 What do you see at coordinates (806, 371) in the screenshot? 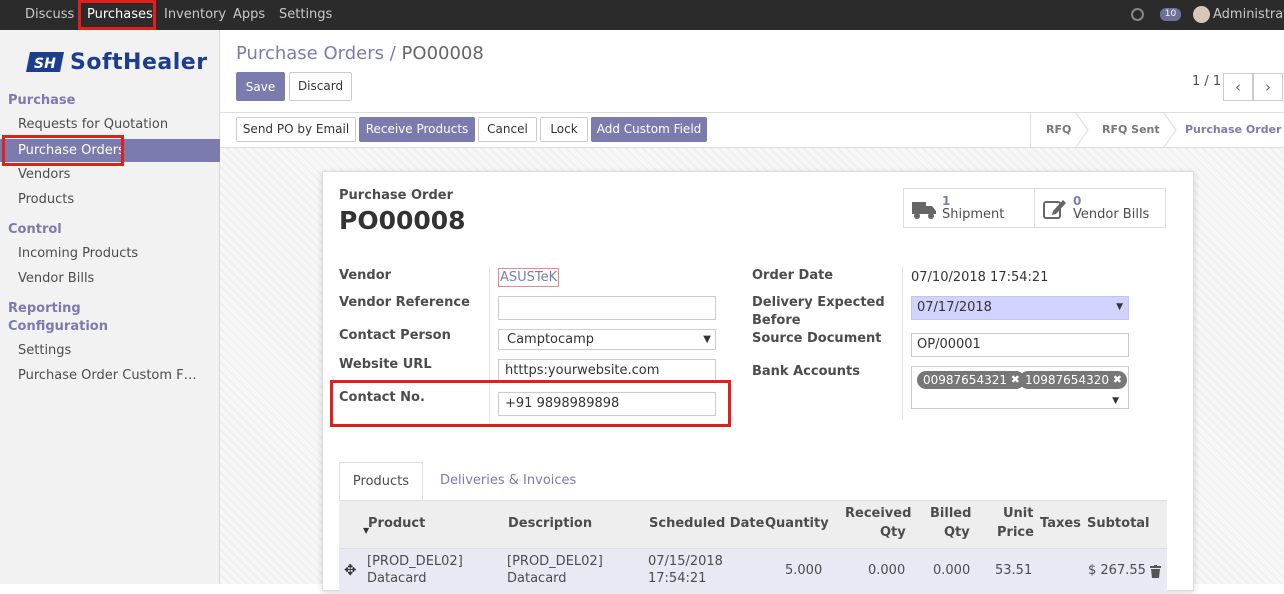
I see `bank-accounts-label: Bank Accounts` at bounding box center [806, 371].